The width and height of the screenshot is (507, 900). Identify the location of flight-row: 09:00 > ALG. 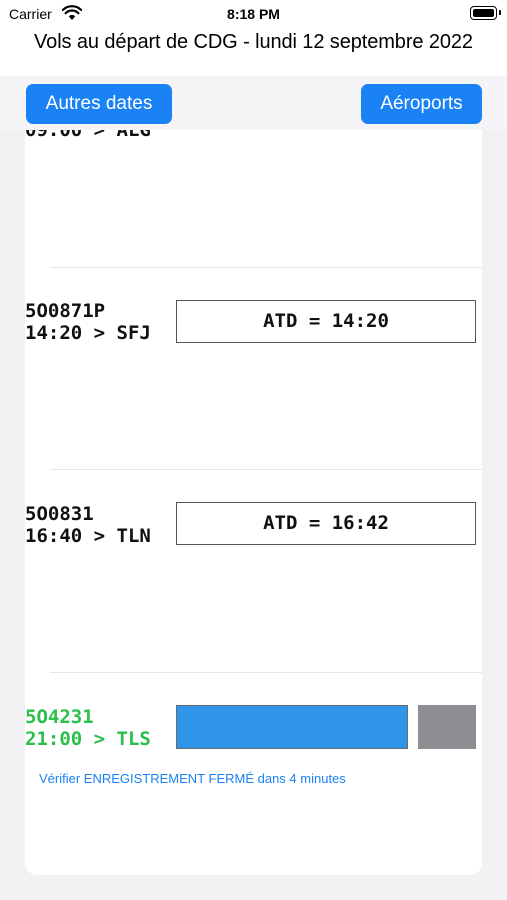
(253, 194).